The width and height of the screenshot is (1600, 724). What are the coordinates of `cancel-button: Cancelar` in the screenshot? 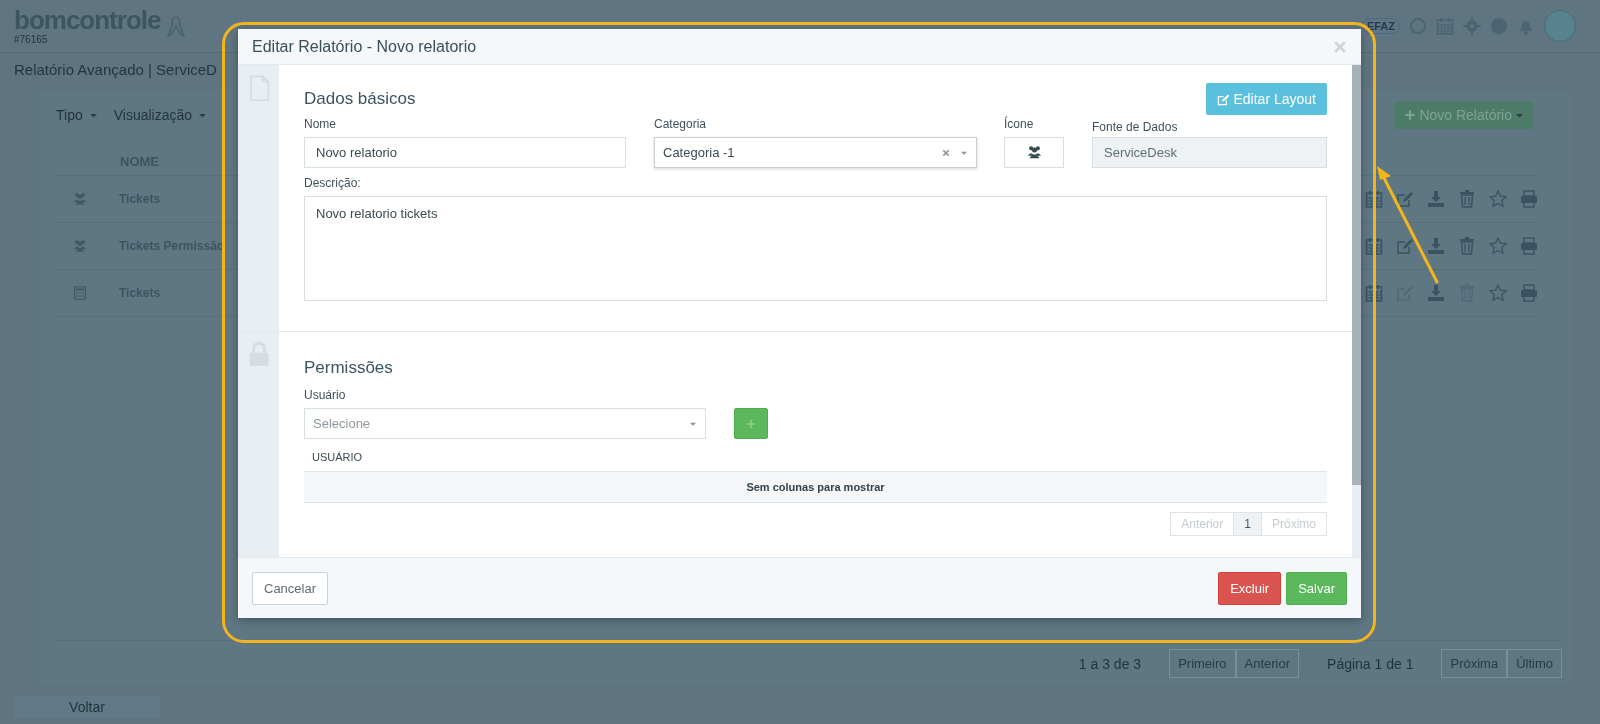 It's located at (290, 588).